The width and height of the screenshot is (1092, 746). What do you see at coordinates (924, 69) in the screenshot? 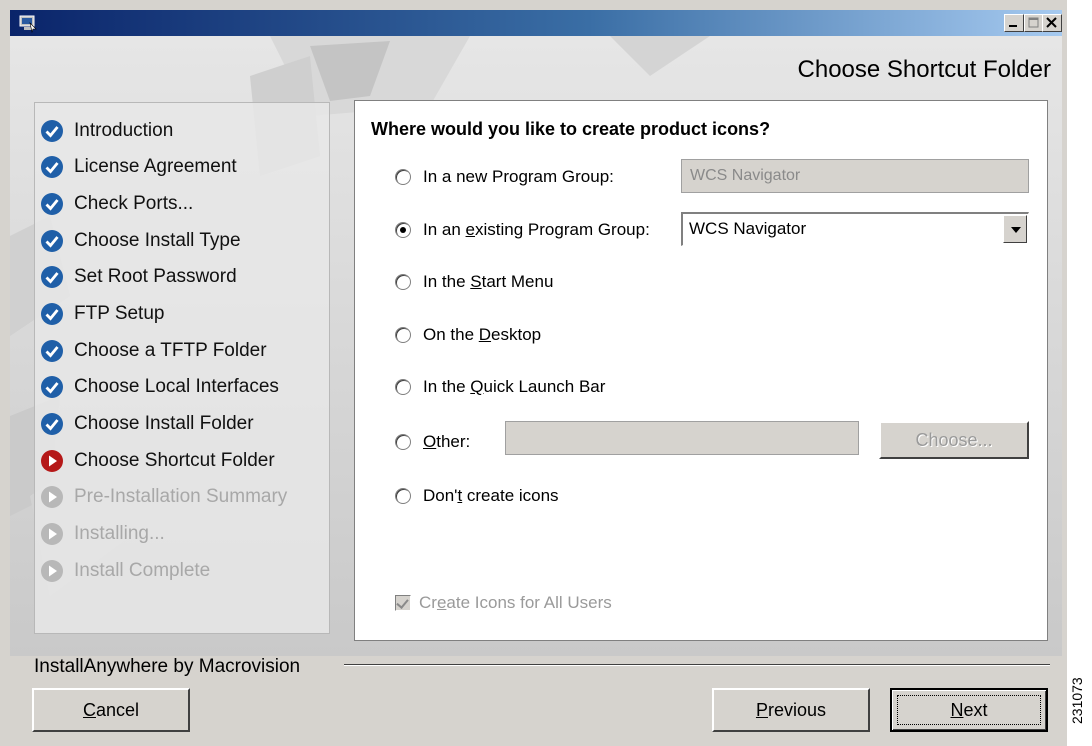
I see `page-title: Choose Shortcut Folder` at bounding box center [924, 69].